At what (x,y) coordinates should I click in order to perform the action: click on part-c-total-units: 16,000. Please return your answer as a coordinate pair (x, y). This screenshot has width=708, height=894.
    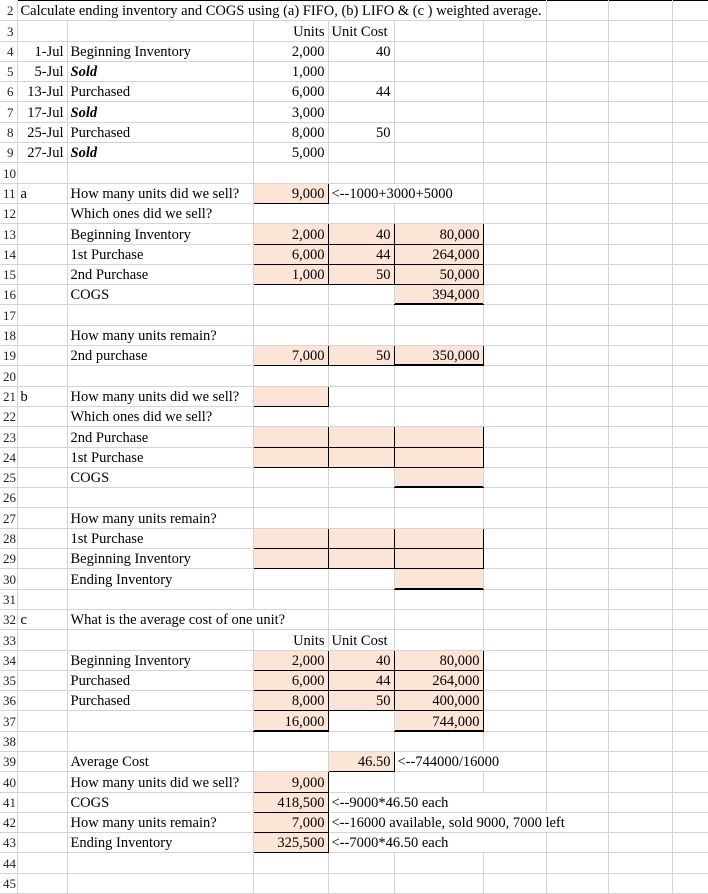
    Looking at the image, I should click on (290, 721).